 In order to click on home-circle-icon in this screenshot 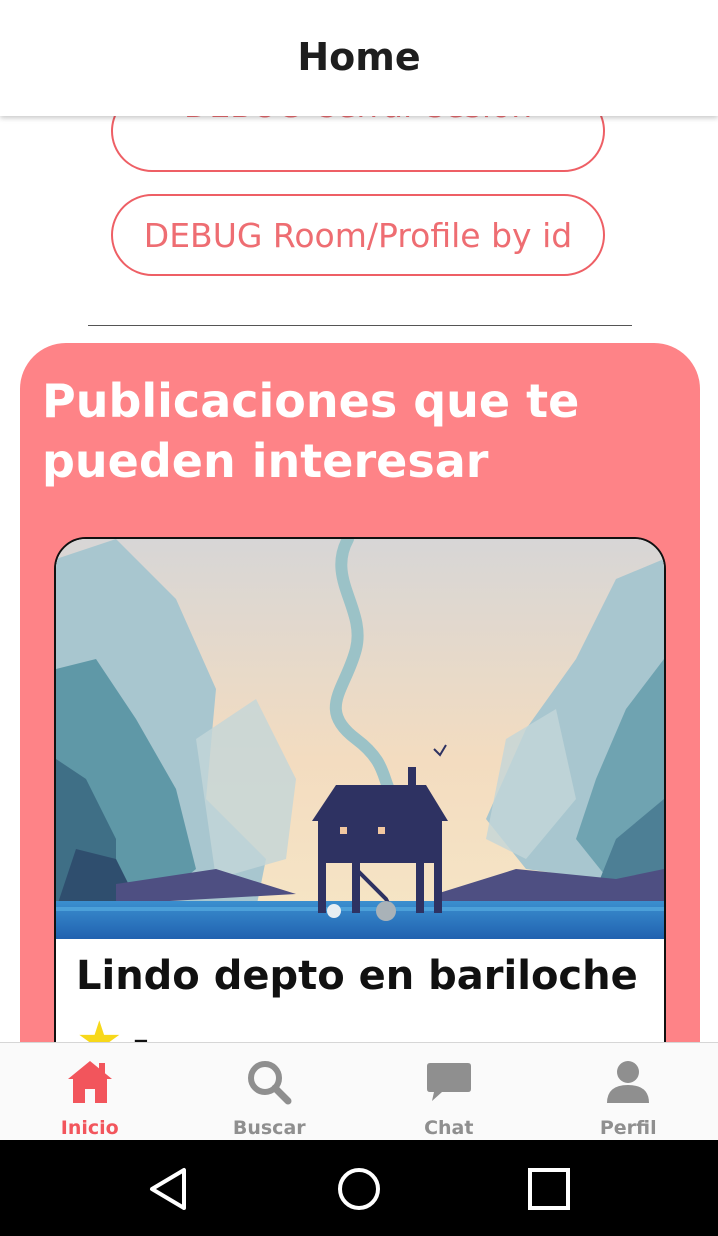, I will do `click(359, 1189)`.